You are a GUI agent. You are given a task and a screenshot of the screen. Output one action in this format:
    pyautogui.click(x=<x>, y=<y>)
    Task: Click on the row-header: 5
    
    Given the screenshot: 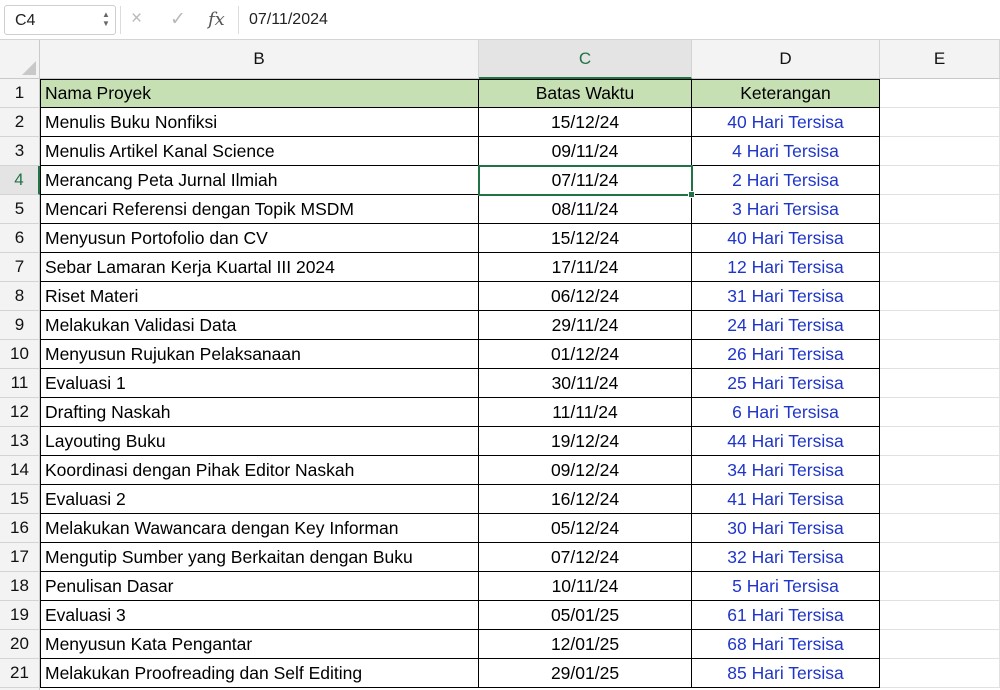 What is the action you would take?
    pyautogui.click(x=20, y=209)
    